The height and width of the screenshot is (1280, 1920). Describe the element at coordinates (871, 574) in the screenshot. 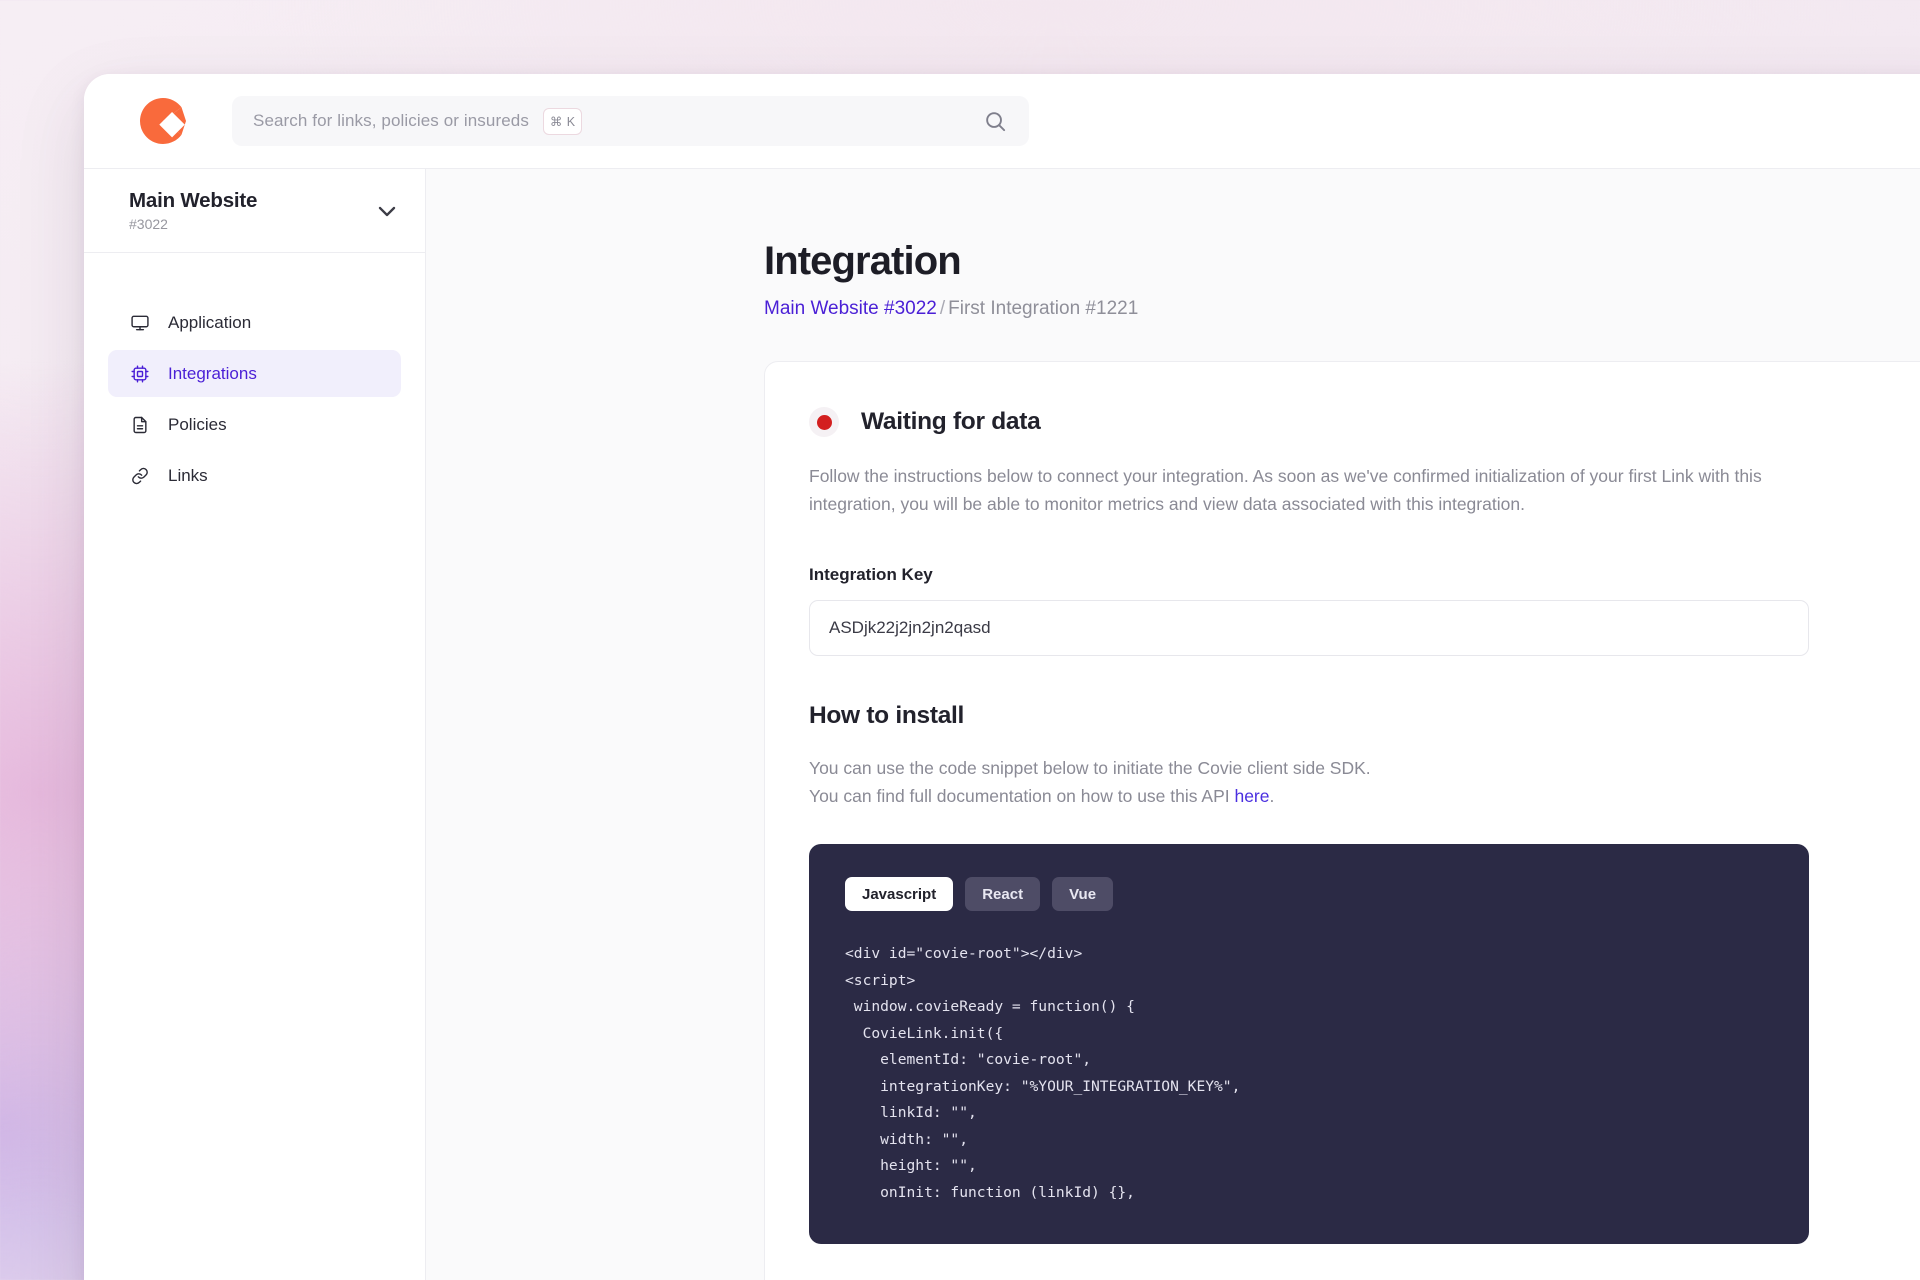

I see `integration-key-label: Integration Key` at that location.